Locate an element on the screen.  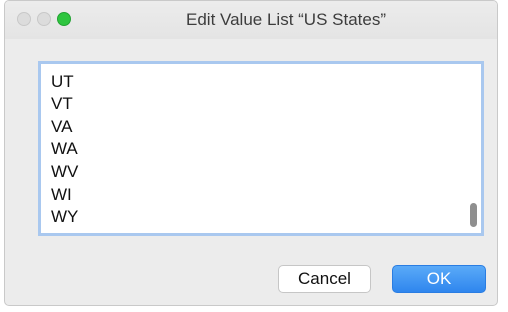
cancel-button: Cancel is located at coordinates (324, 279).